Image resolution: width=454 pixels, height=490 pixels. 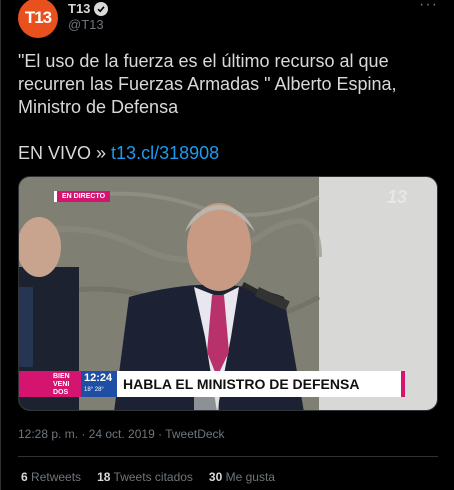 I want to click on quotes-stat: 18 Tweets citados, so click(x=145, y=477).